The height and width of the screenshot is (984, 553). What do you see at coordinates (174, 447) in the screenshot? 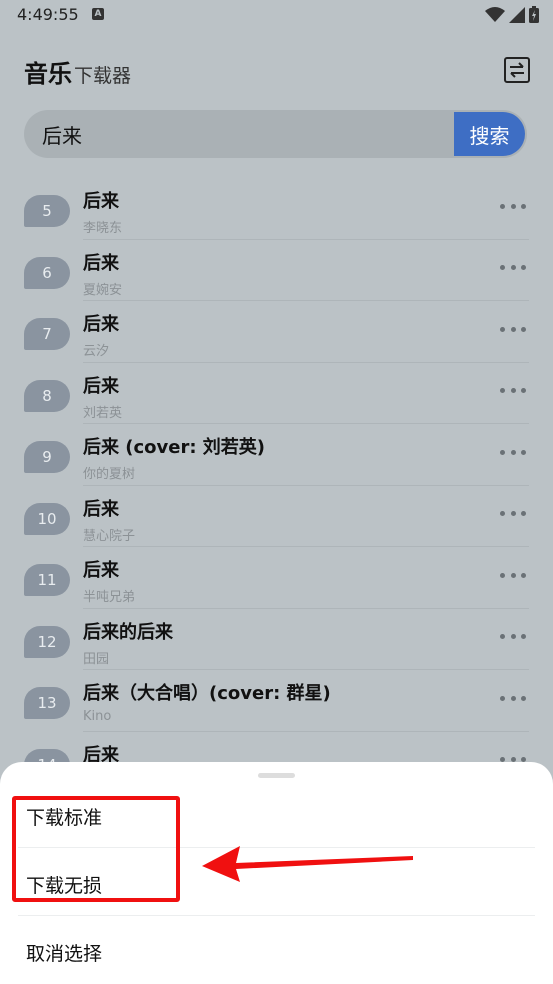
I see `song-title: 后来 (cover: 刘若英)` at bounding box center [174, 447].